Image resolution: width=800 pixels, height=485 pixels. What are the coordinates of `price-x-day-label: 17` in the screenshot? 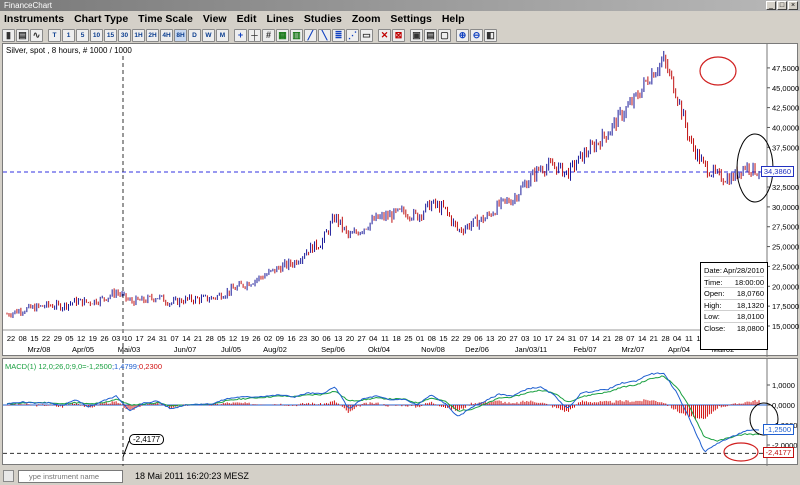 It's located at (139, 338).